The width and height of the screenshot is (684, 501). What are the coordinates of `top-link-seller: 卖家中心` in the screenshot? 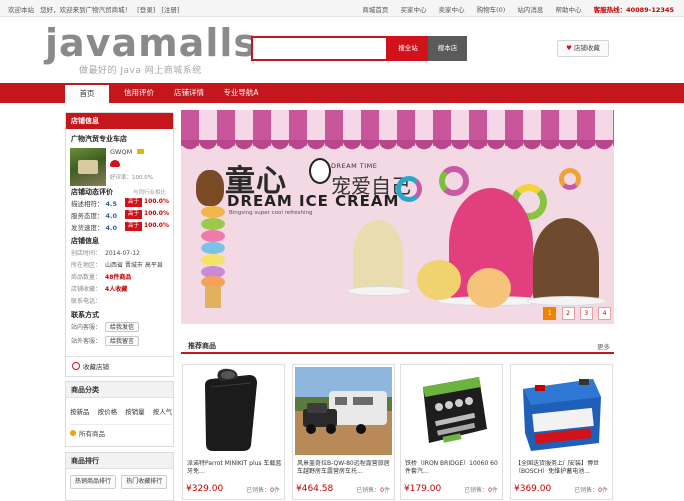 It's located at (452, 10).